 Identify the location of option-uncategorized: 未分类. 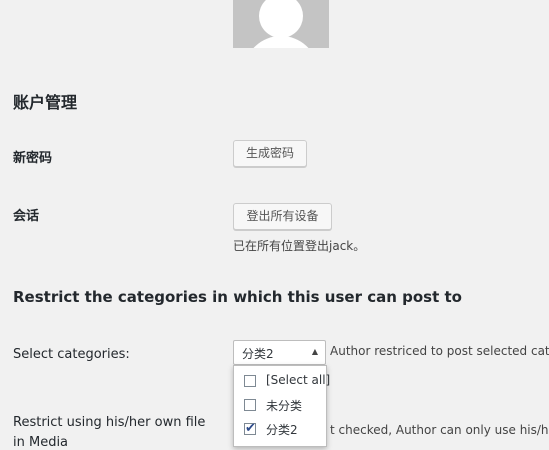
(280, 406).